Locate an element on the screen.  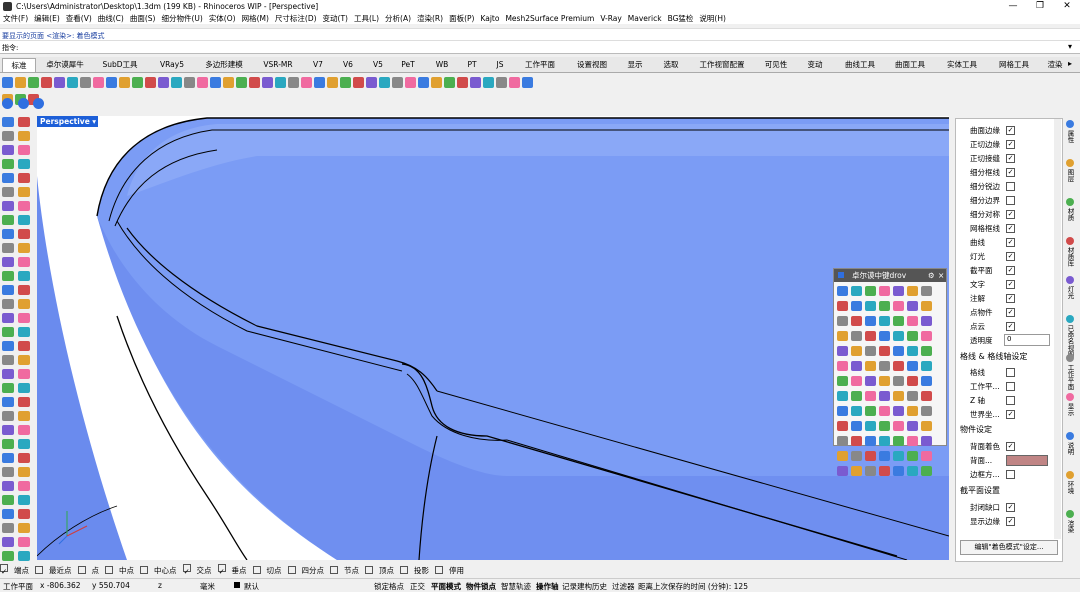
menu-curve: 曲线(C) is located at coordinates (111, 18).